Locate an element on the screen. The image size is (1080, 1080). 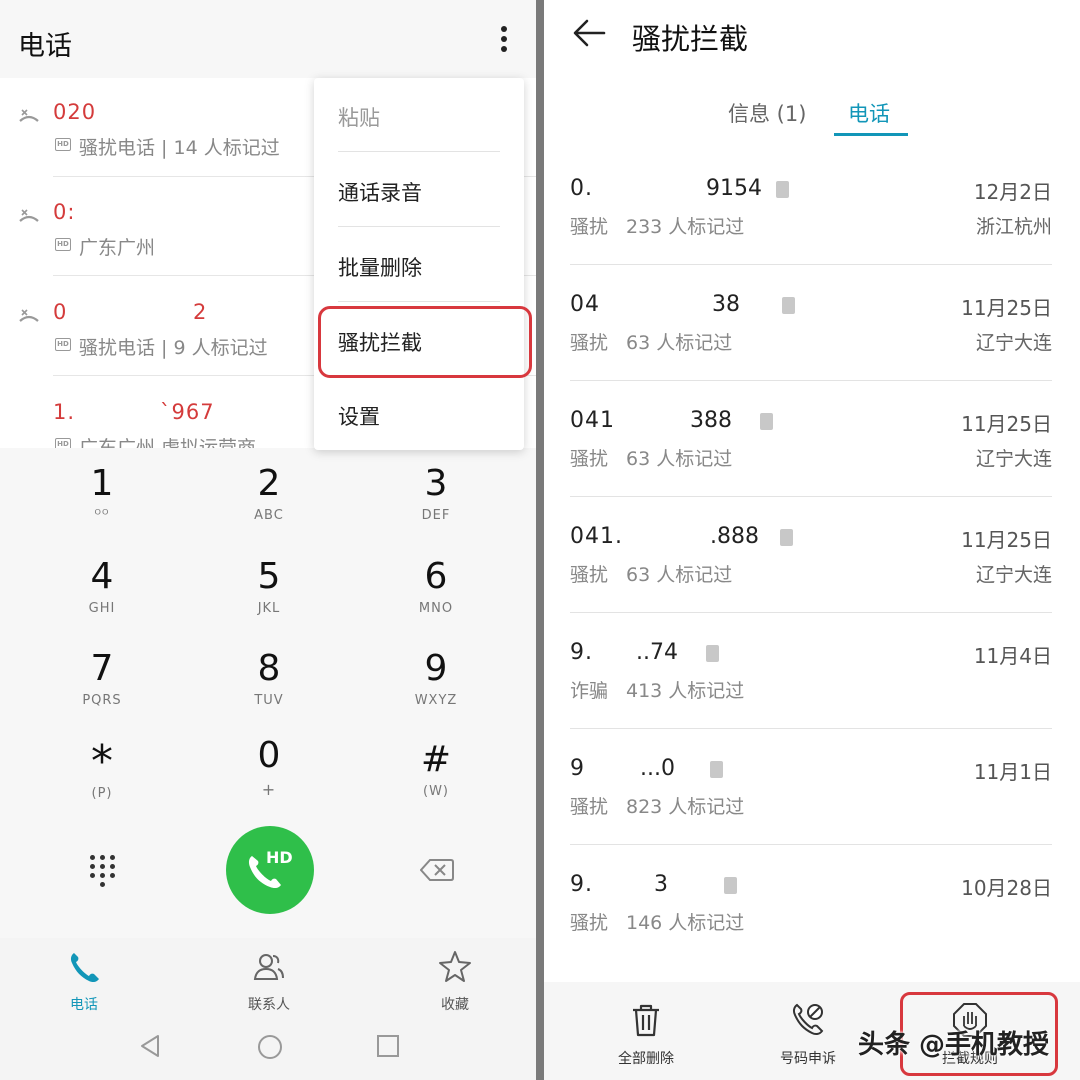
blocked-call-row: 041 388 11月25日 骚扰 63 人标记过 辽宁大连 is located at coordinates (811, 466).